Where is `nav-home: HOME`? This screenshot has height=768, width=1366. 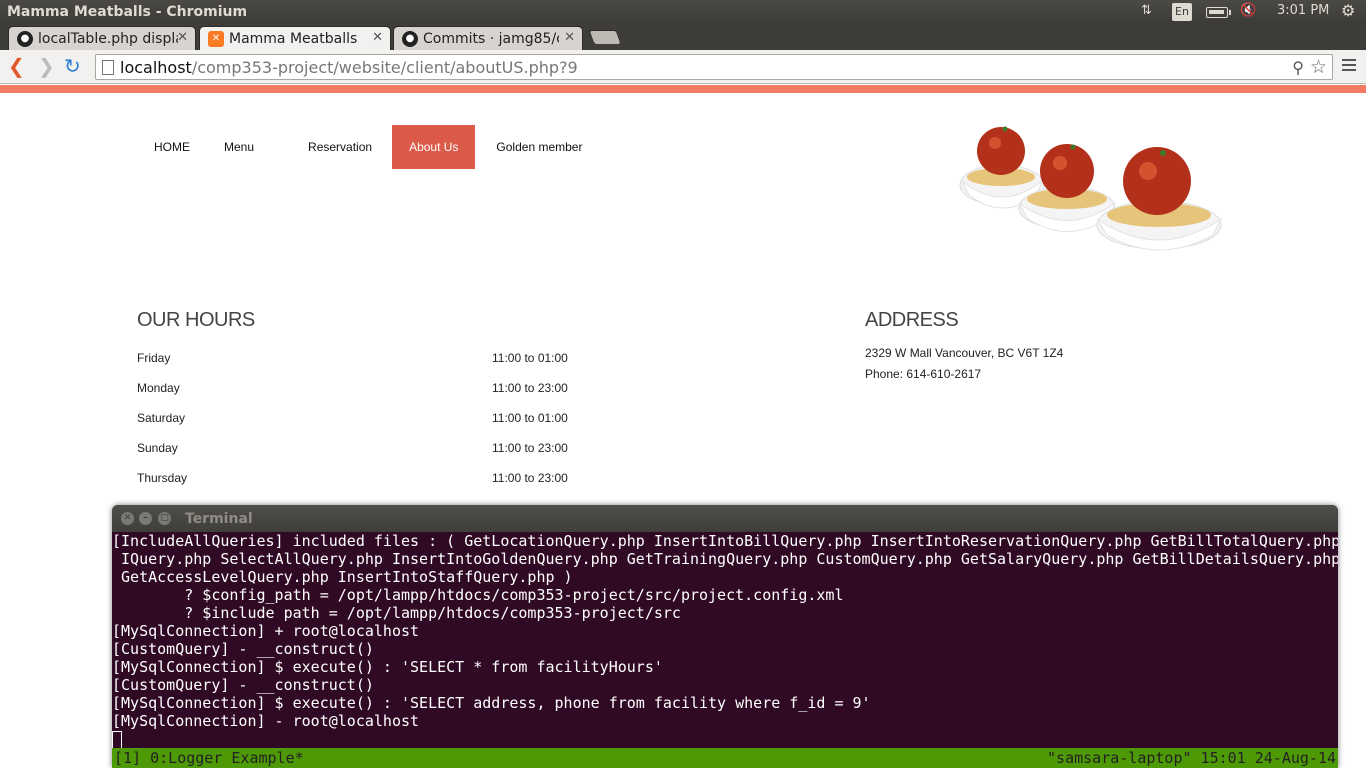 nav-home: HOME is located at coordinates (172, 147).